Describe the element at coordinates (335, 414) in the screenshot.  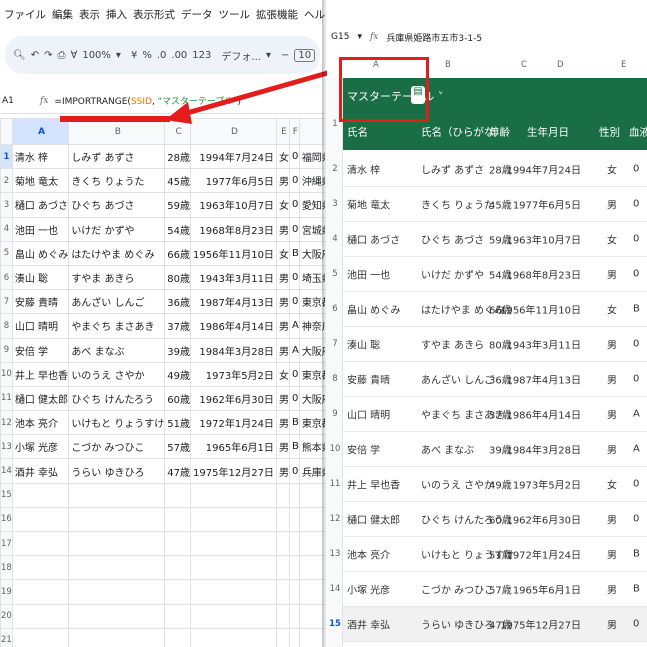
I see `row-header: 9` at that location.